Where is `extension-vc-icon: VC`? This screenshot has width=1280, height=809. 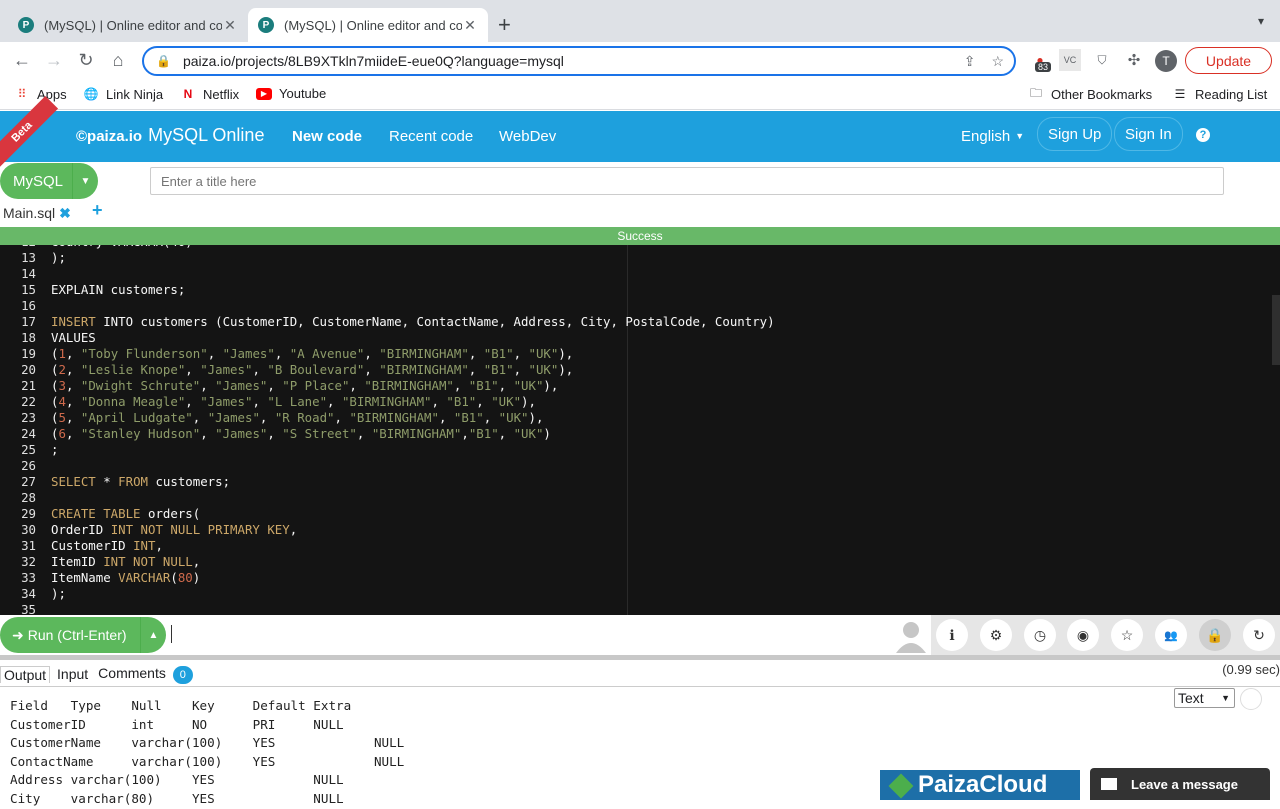 extension-vc-icon: VC is located at coordinates (1070, 60).